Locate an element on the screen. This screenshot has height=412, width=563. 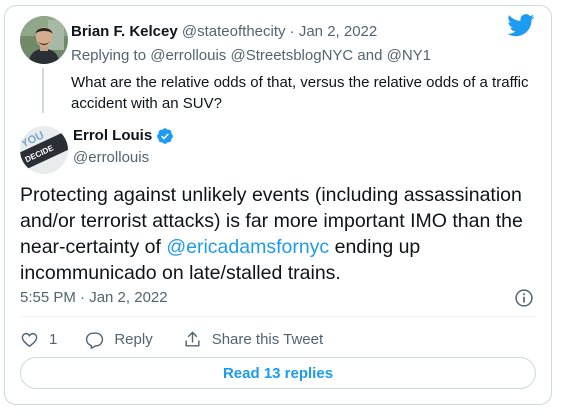
read-replies-label: Read 13 replies is located at coordinates (278, 373).